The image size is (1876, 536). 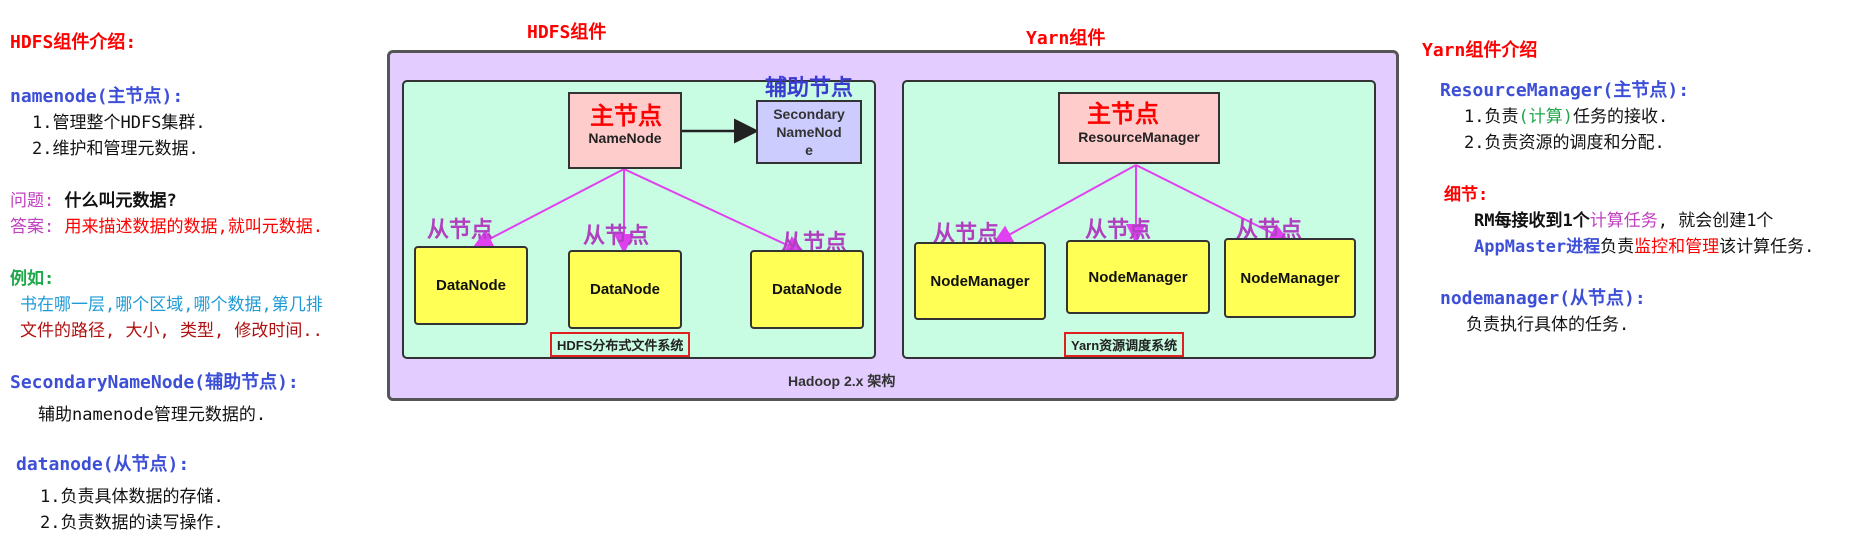 I want to click on detail-text: 该计算任务., so click(x=1767, y=247).